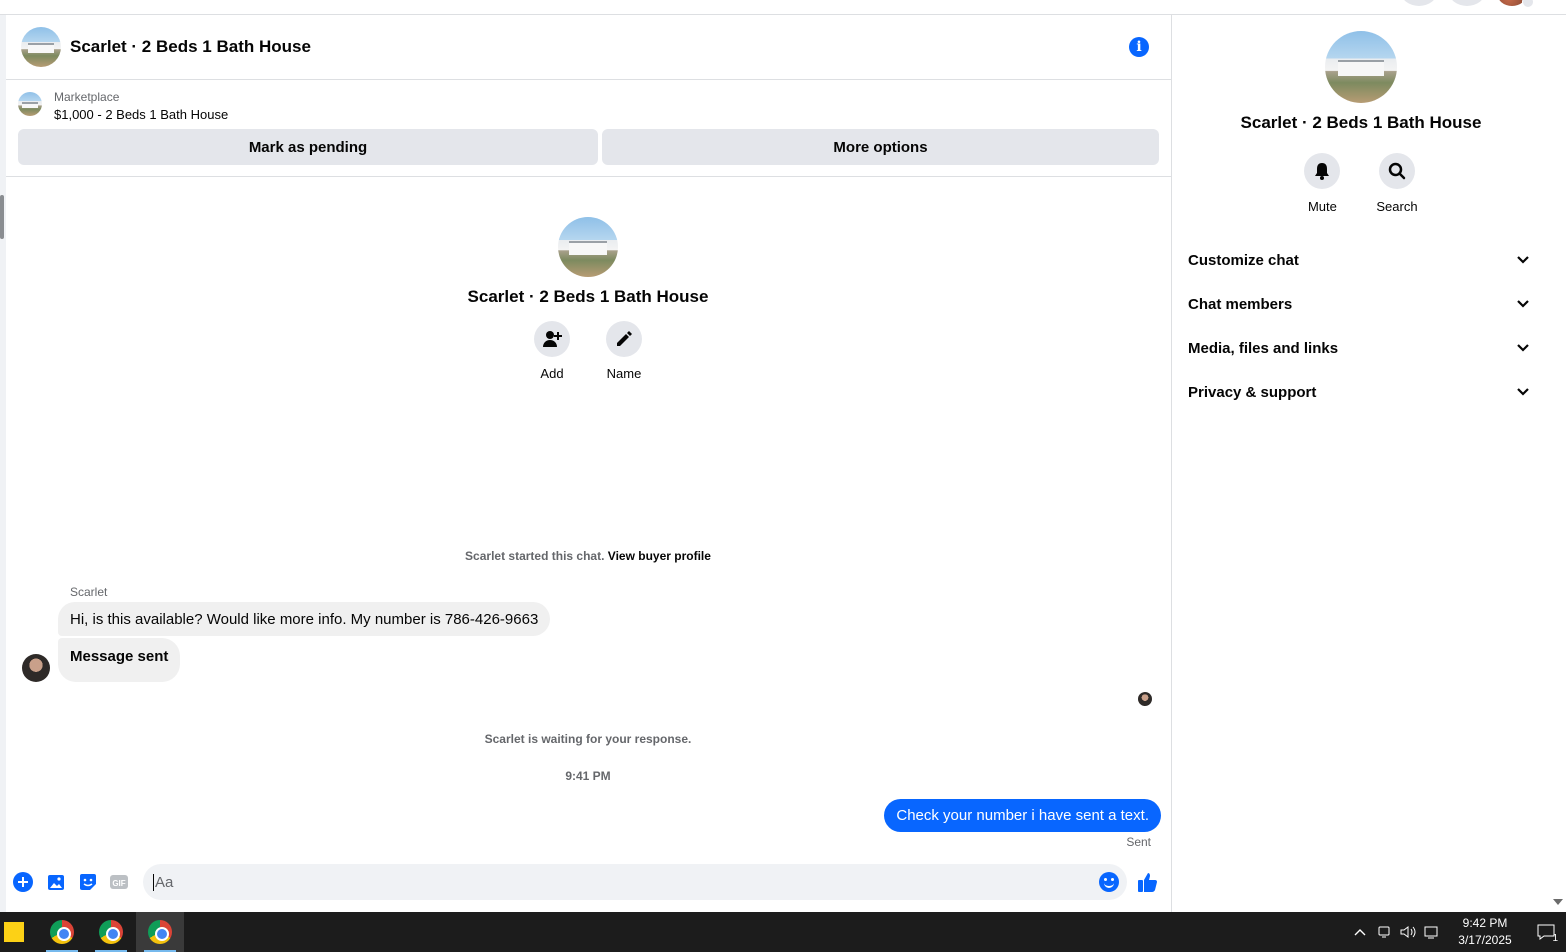 The width and height of the screenshot is (1566, 952). What do you see at coordinates (552, 339) in the screenshot?
I see `add-person-icon` at bounding box center [552, 339].